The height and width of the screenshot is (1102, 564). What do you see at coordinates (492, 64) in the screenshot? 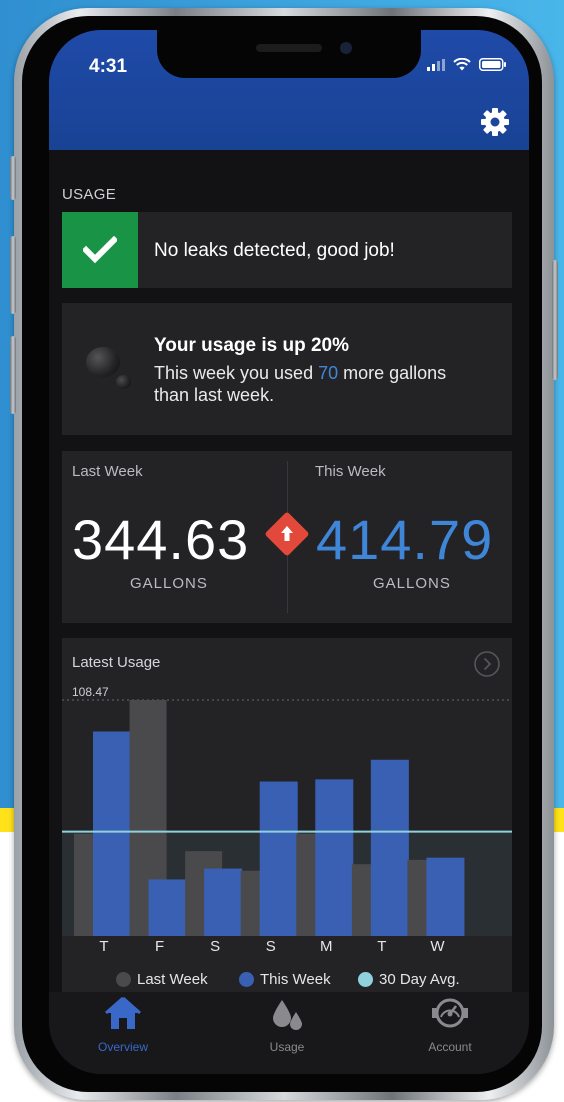
I see `battery-icon` at bounding box center [492, 64].